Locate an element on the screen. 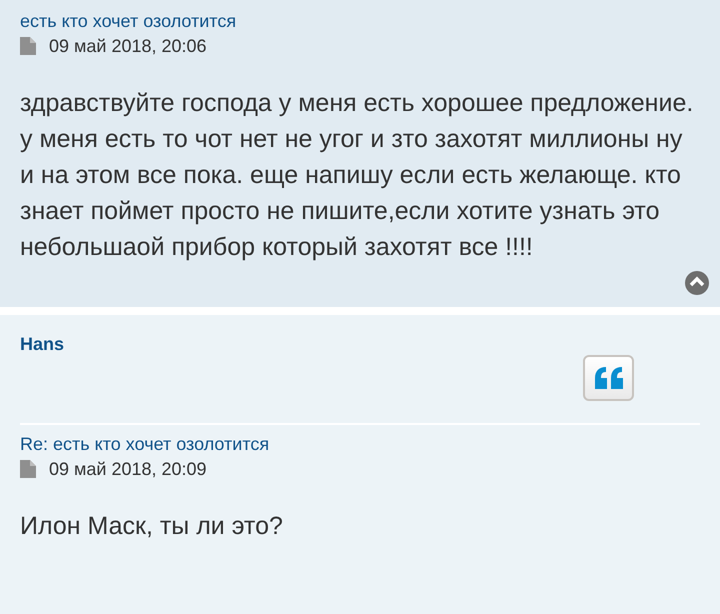 The width and height of the screenshot is (720, 614). author-name: Hans is located at coordinates (42, 344).